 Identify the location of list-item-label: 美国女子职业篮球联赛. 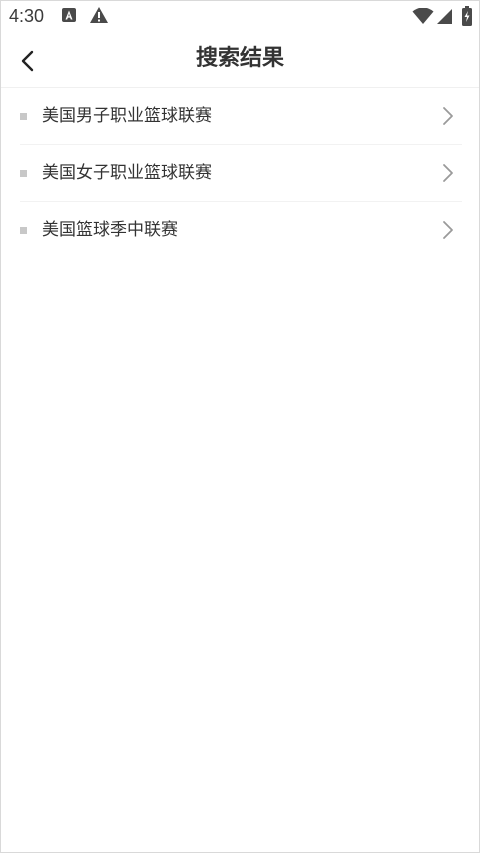
(127, 173).